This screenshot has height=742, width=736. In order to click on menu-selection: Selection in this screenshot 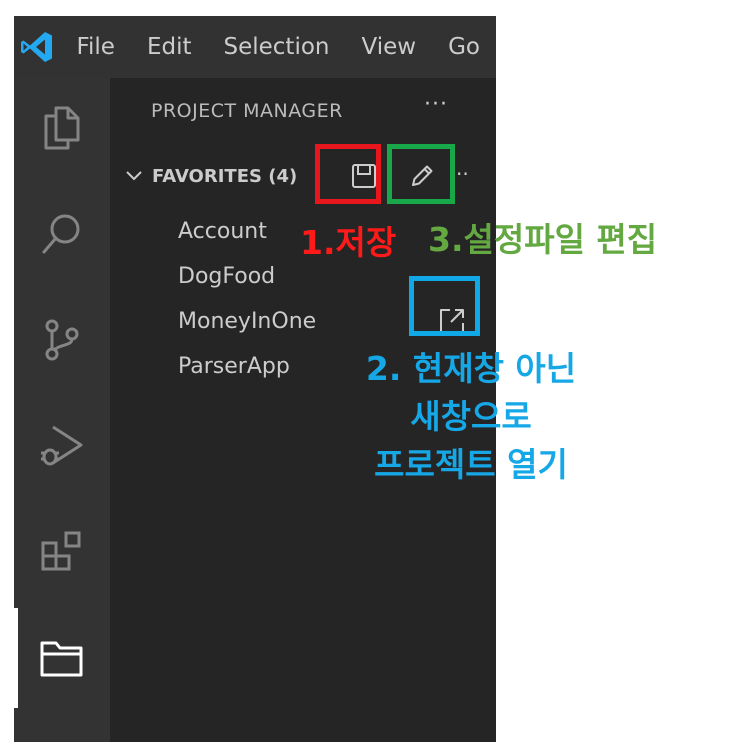, I will do `click(277, 47)`.